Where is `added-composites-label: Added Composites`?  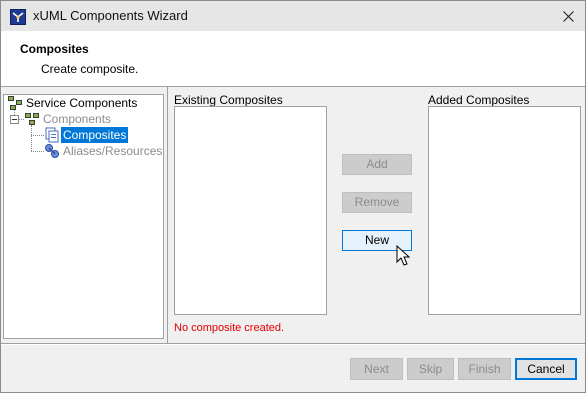 added-composites-label: Added Composites is located at coordinates (479, 100).